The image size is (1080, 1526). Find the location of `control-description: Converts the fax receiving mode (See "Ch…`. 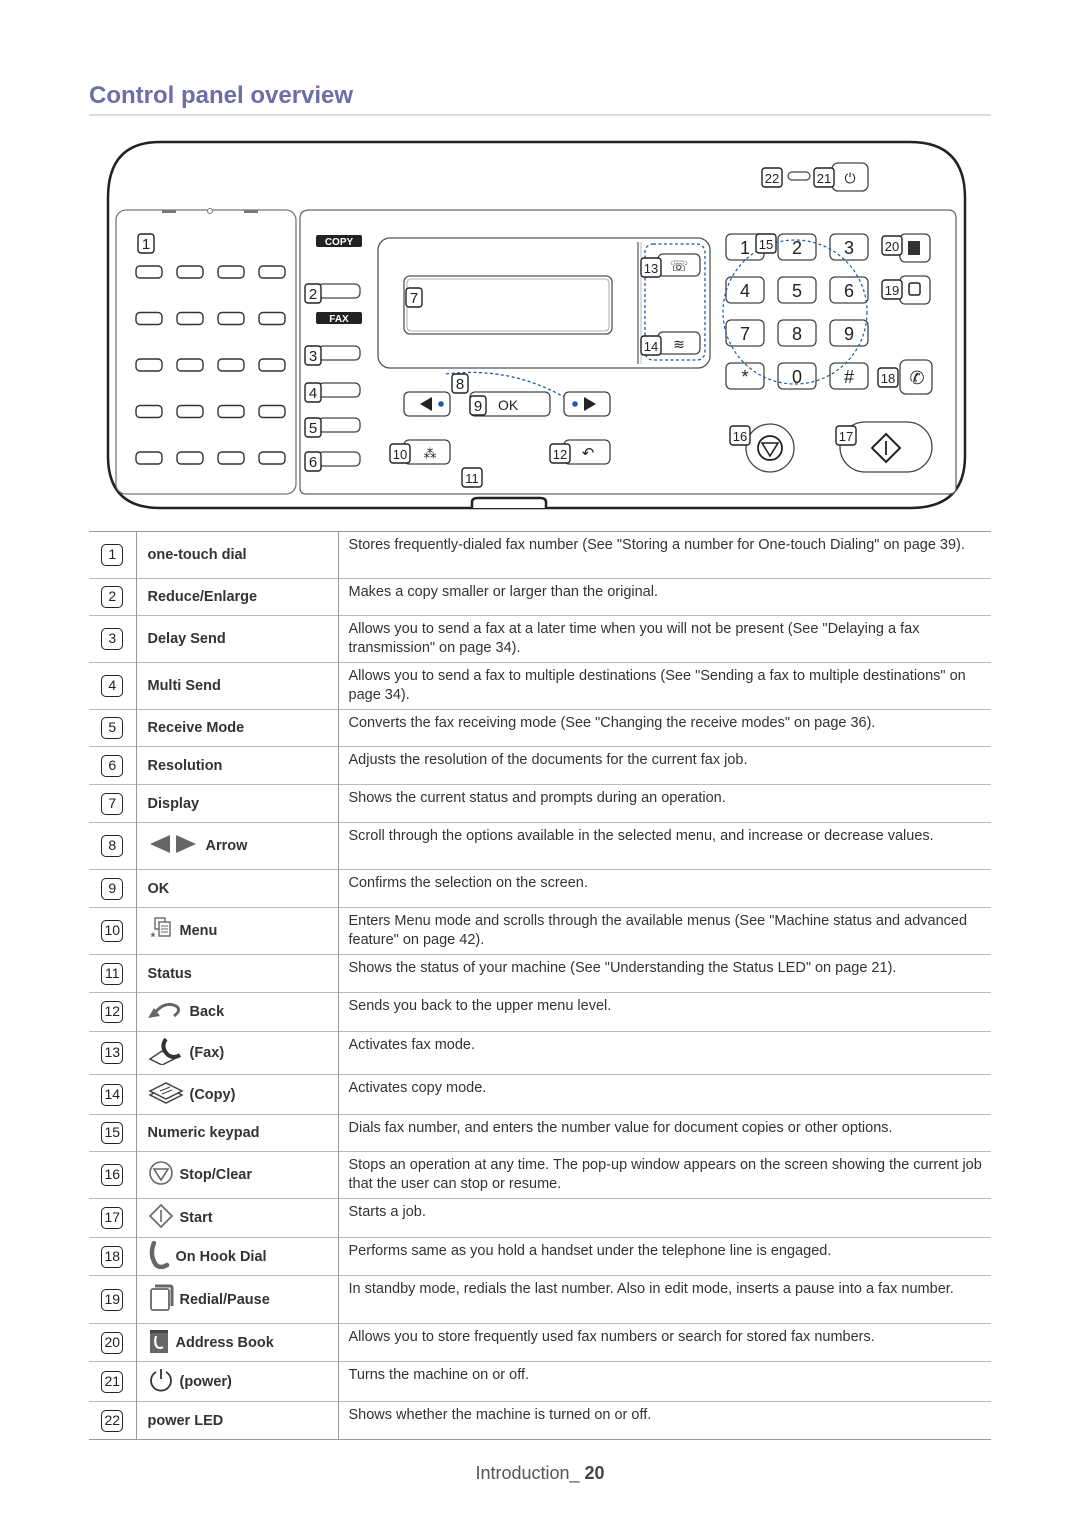

control-description: Converts the fax receiving mode (See "Ch… is located at coordinates (664, 728).